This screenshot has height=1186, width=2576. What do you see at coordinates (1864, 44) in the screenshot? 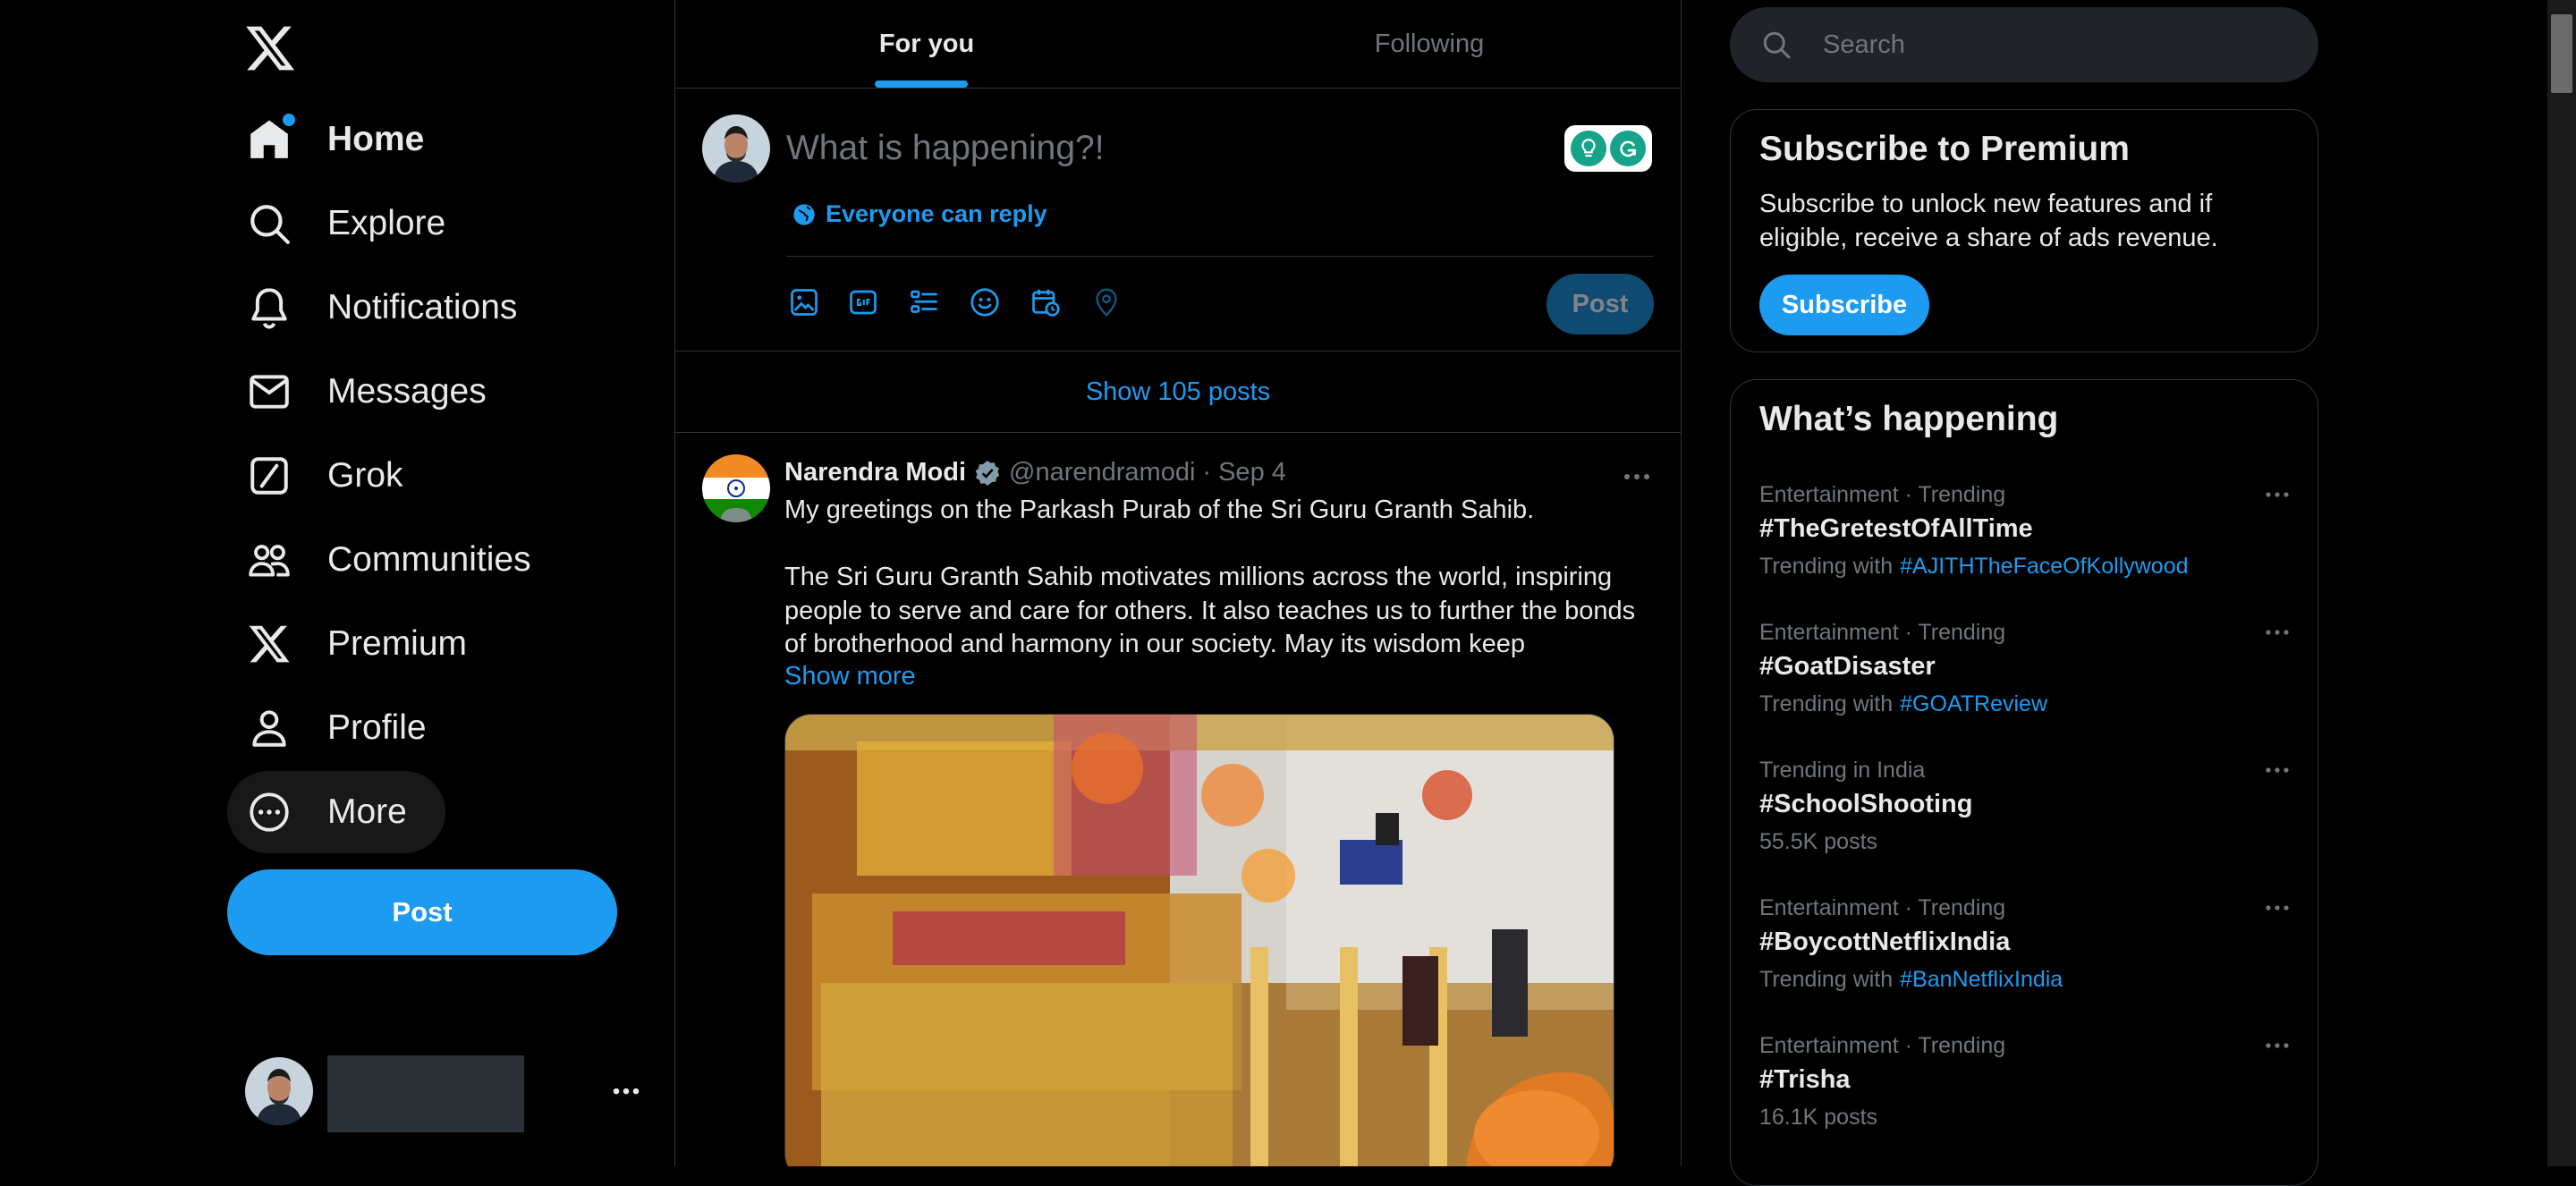
I see `search-placeholder: Search` at bounding box center [1864, 44].